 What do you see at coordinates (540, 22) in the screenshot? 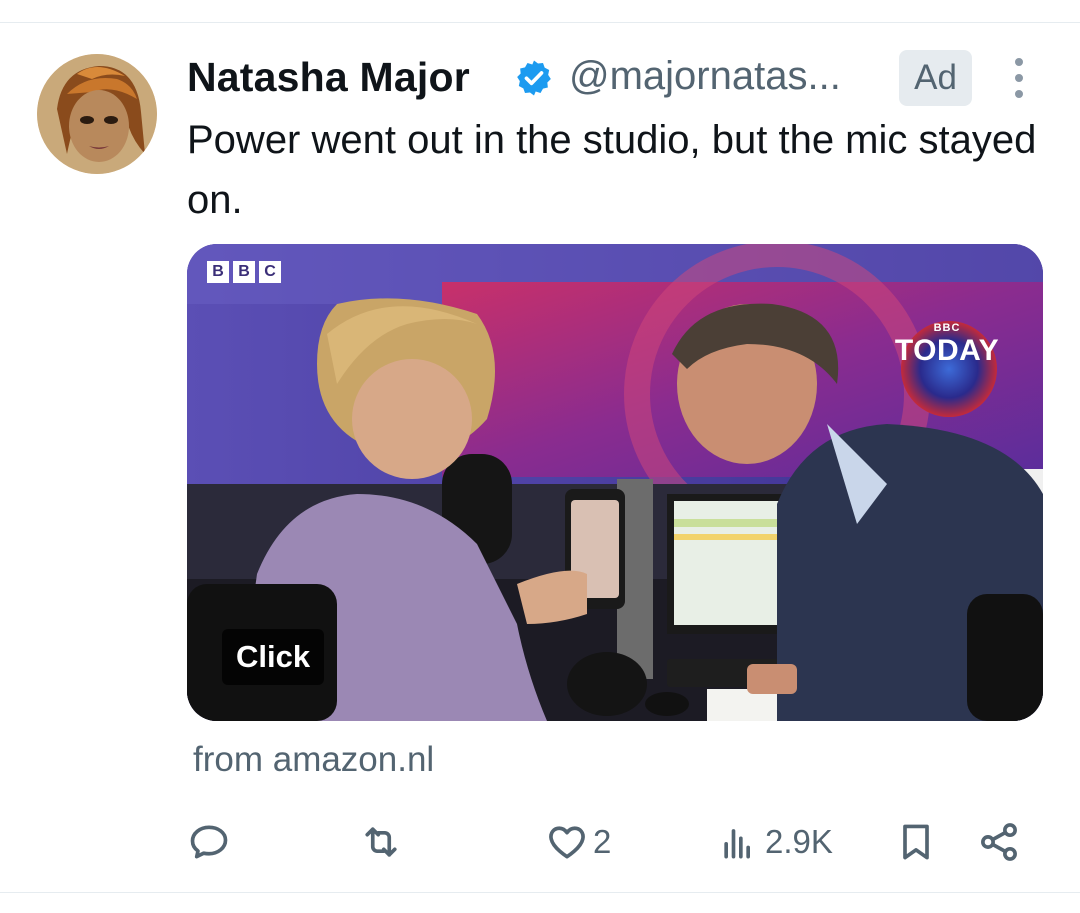
I see `top-divider` at bounding box center [540, 22].